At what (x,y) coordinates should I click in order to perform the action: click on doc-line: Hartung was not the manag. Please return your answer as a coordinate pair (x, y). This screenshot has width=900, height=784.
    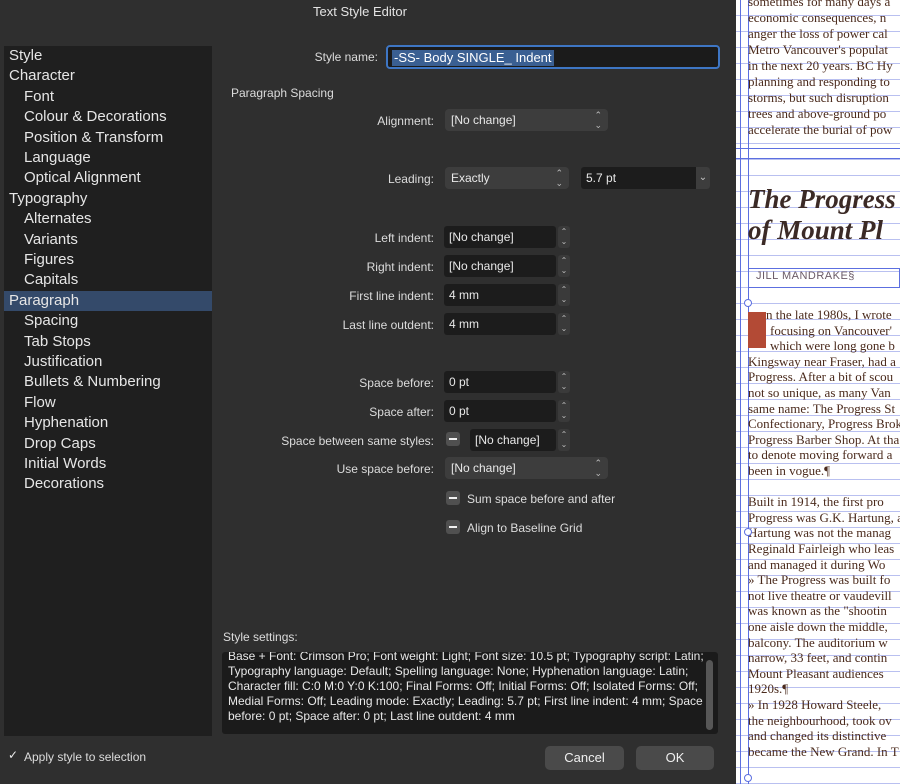
    Looking at the image, I should click on (819, 533).